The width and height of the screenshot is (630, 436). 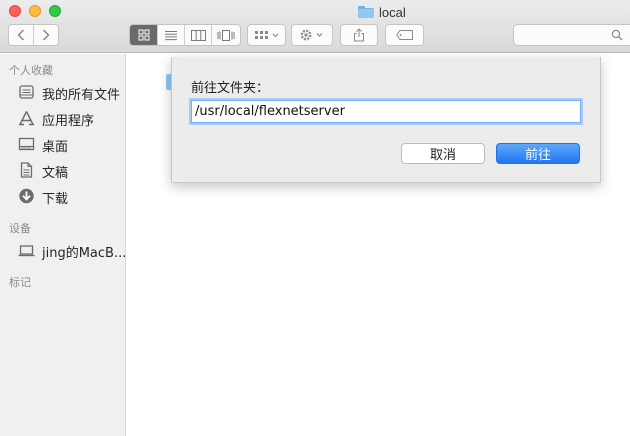 I want to click on column-view-button, so click(x=198, y=35).